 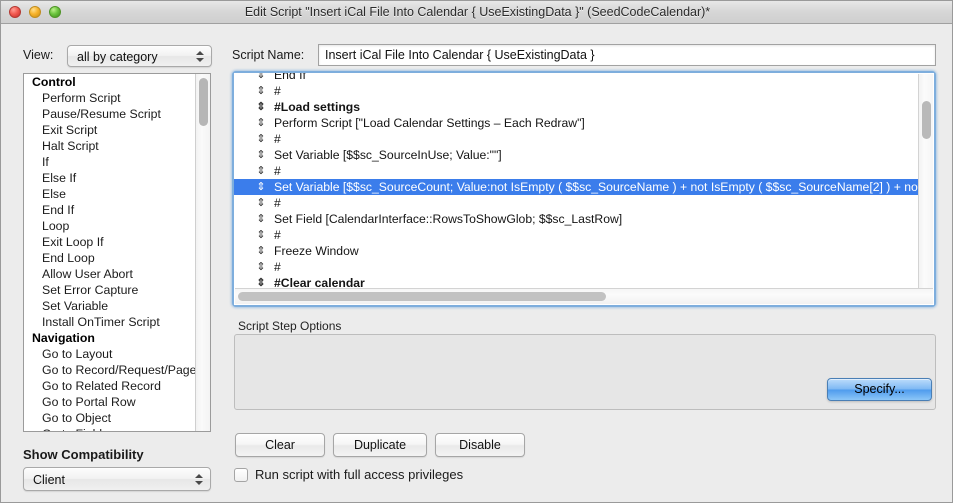 What do you see at coordinates (110, 226) in the screenshot?
I see `steps-list-item: Loop` at bounding box center [110, 226].